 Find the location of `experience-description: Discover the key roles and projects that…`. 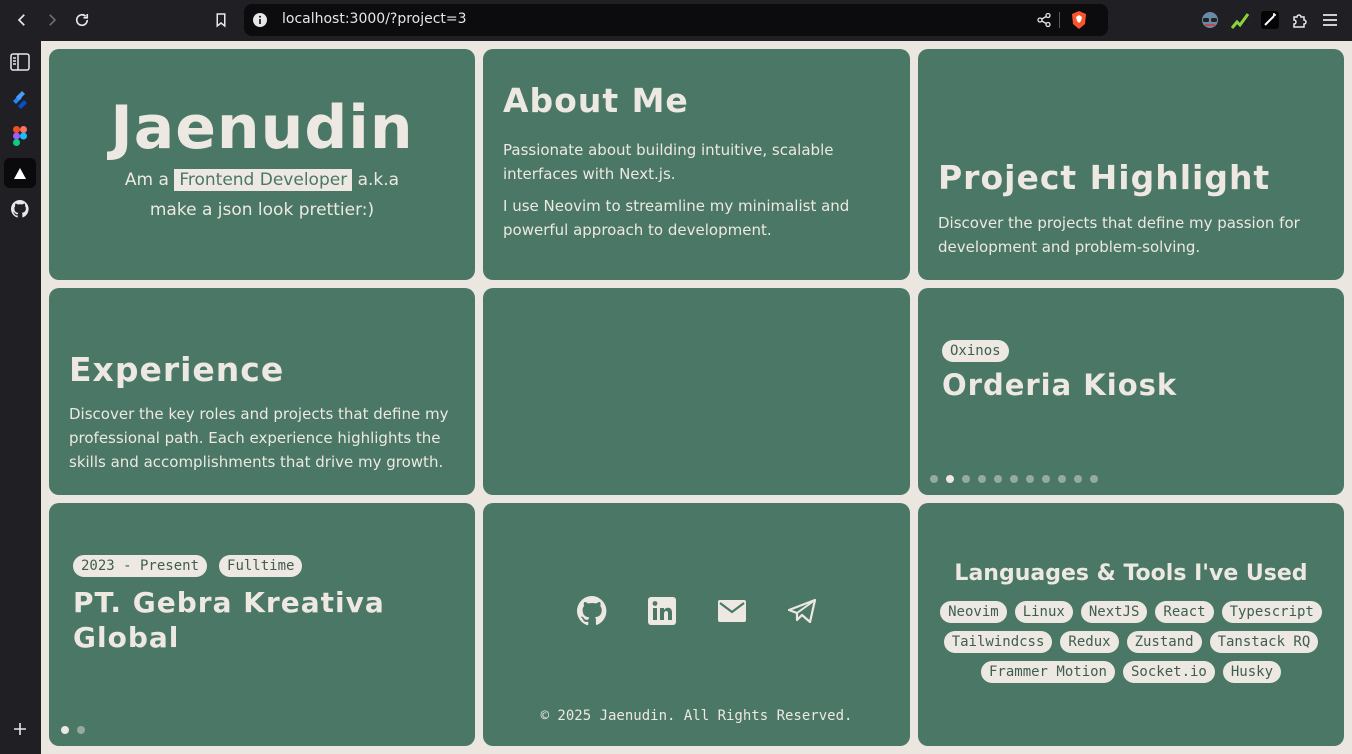

experience-description: Discover the key roles and projects that… is located at coordinates (259, 438).